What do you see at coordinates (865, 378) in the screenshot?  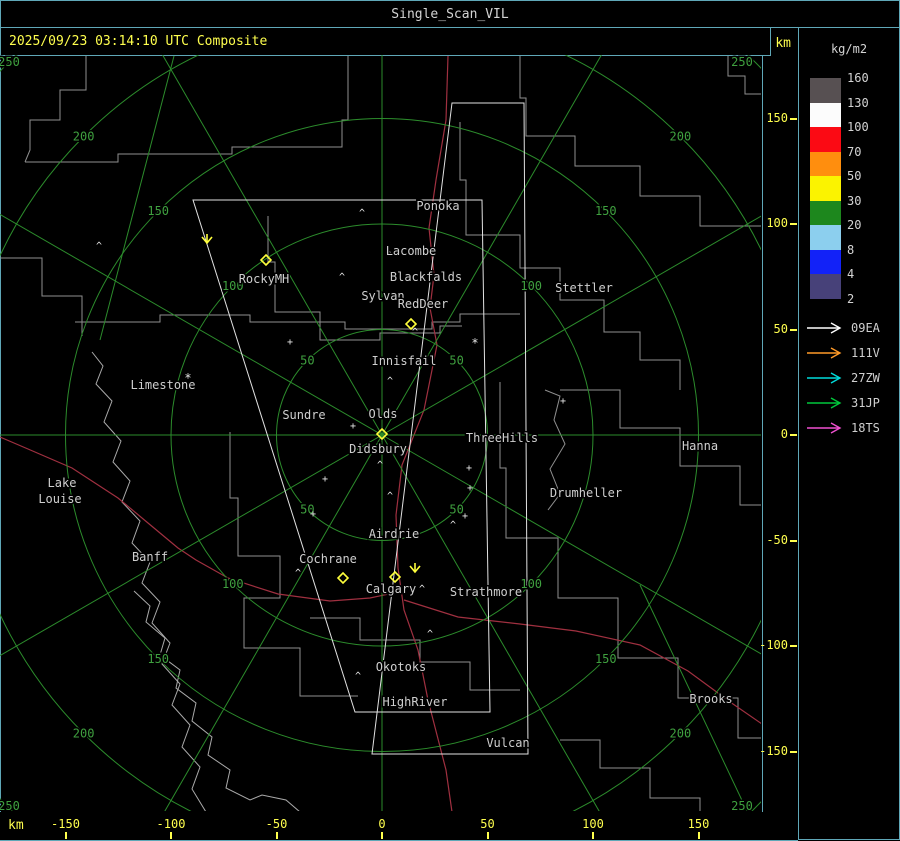 I see `radar-site-id: 27ZW` at bounding box center [865, 378].